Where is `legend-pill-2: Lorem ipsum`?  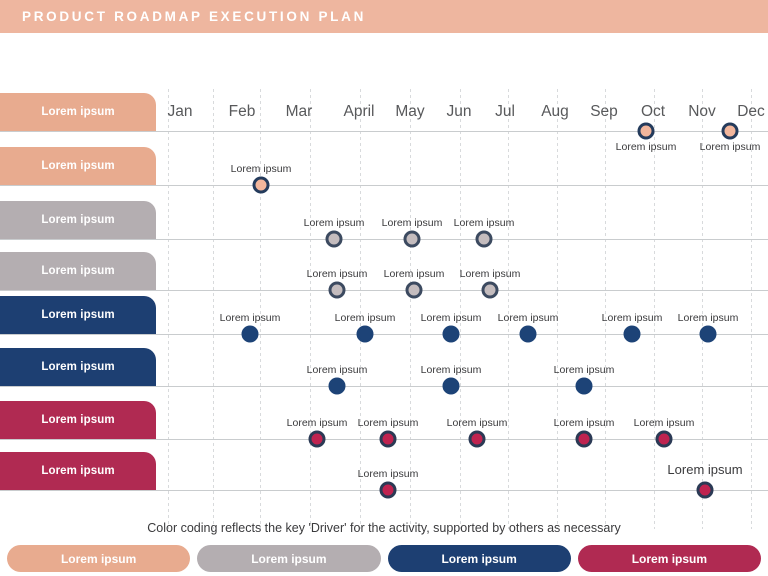
legend-pill-2: Lorem ipsum is located at coordinates (289, 558).